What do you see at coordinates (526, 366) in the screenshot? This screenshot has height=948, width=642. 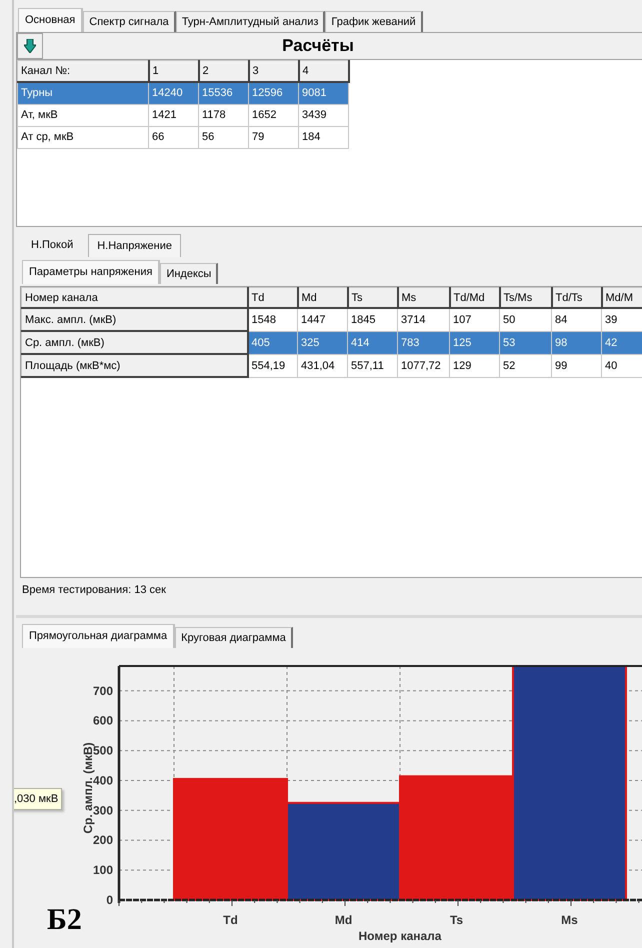 I see `table-cell: 52` at bounding box center [526, 366].